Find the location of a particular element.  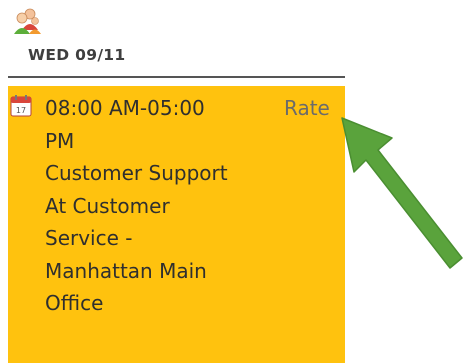

svg-text: 17 is located at coordinates (21, 110).